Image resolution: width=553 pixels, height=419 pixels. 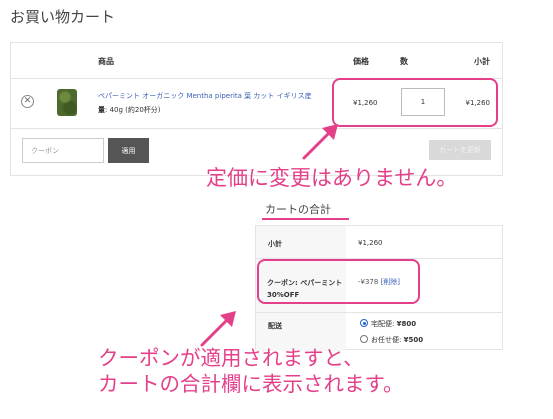 I want to click on shipping-option-label: 宅配便:, so click(x=384, y=324).